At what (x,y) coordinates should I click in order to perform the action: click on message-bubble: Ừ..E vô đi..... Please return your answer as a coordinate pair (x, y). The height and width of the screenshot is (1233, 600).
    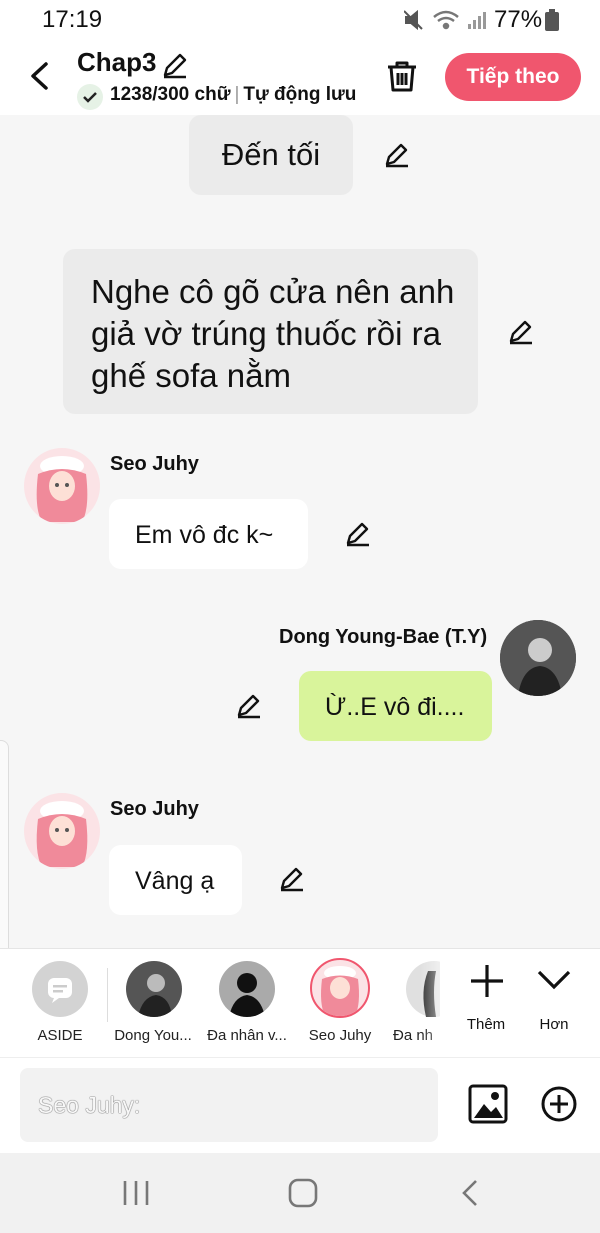
    Looking at the image, I should click on (395, 706).